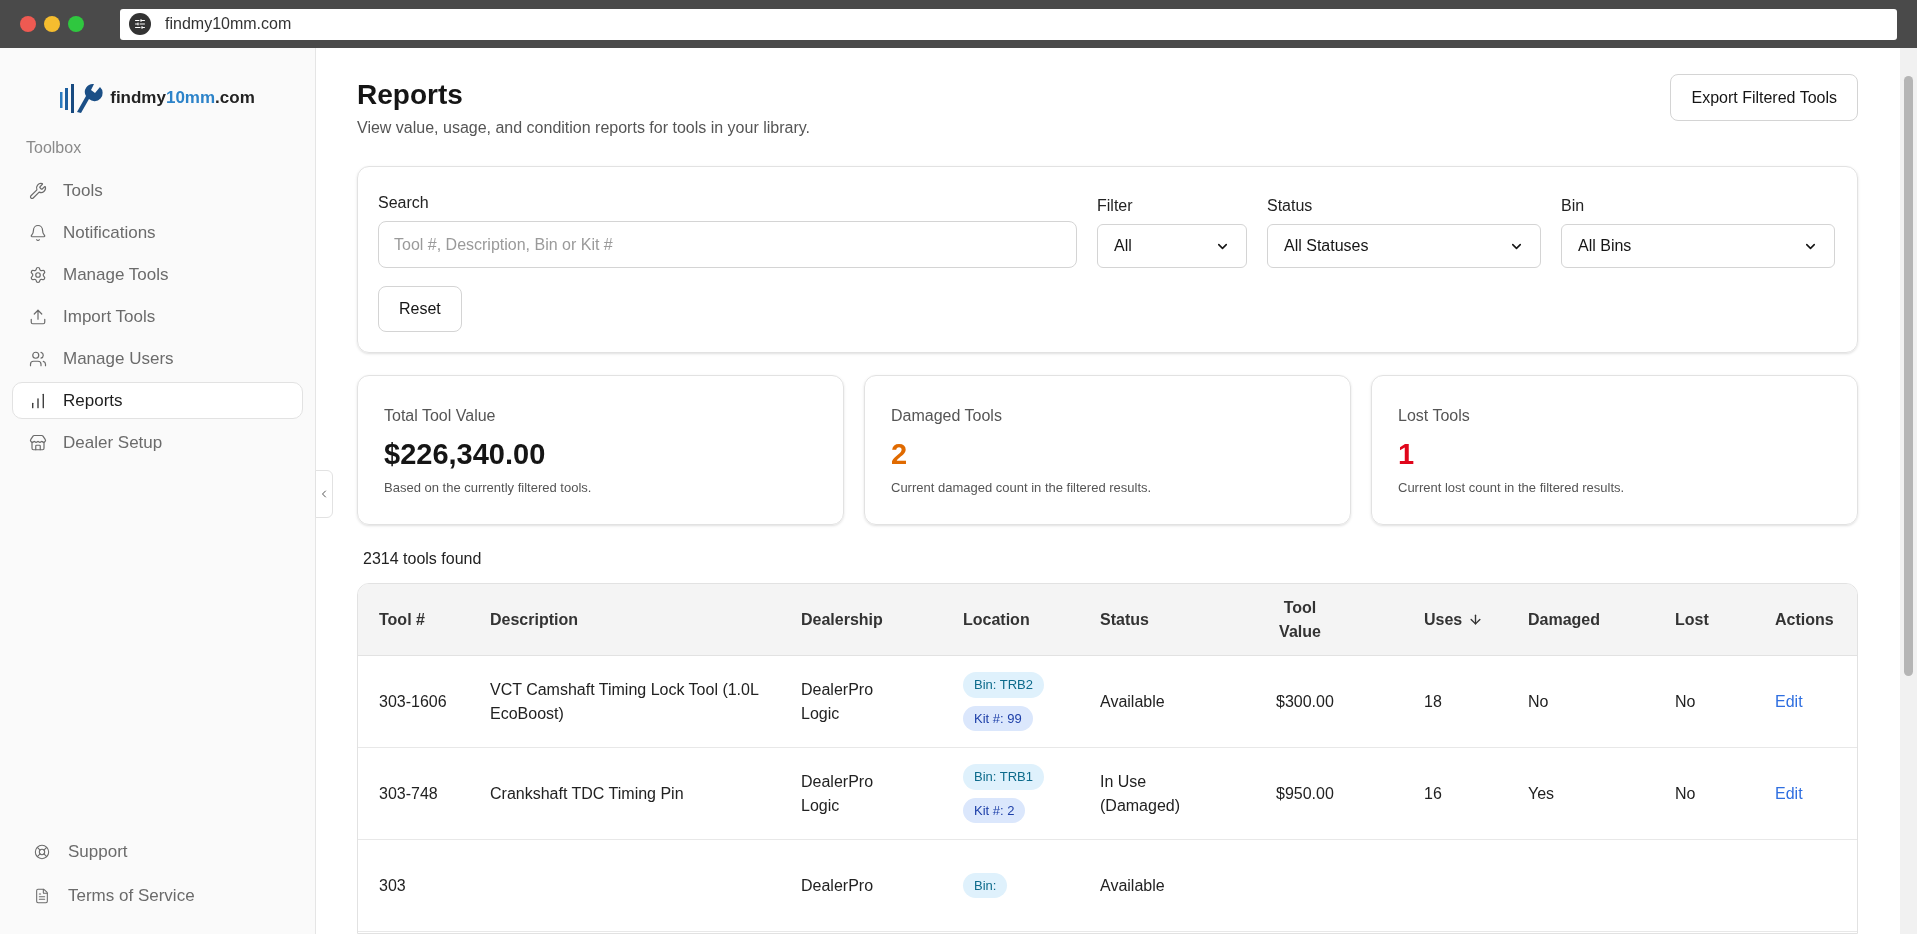  I want to click on stat-note: Current lost count in the filtered results., so click(1511, 488).